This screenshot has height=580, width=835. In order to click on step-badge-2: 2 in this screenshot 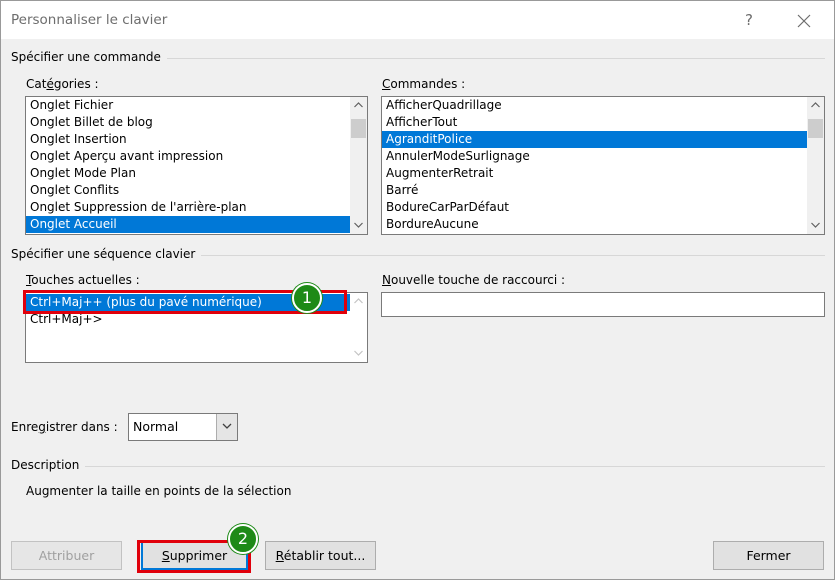, I will do `click(243, 539)`.